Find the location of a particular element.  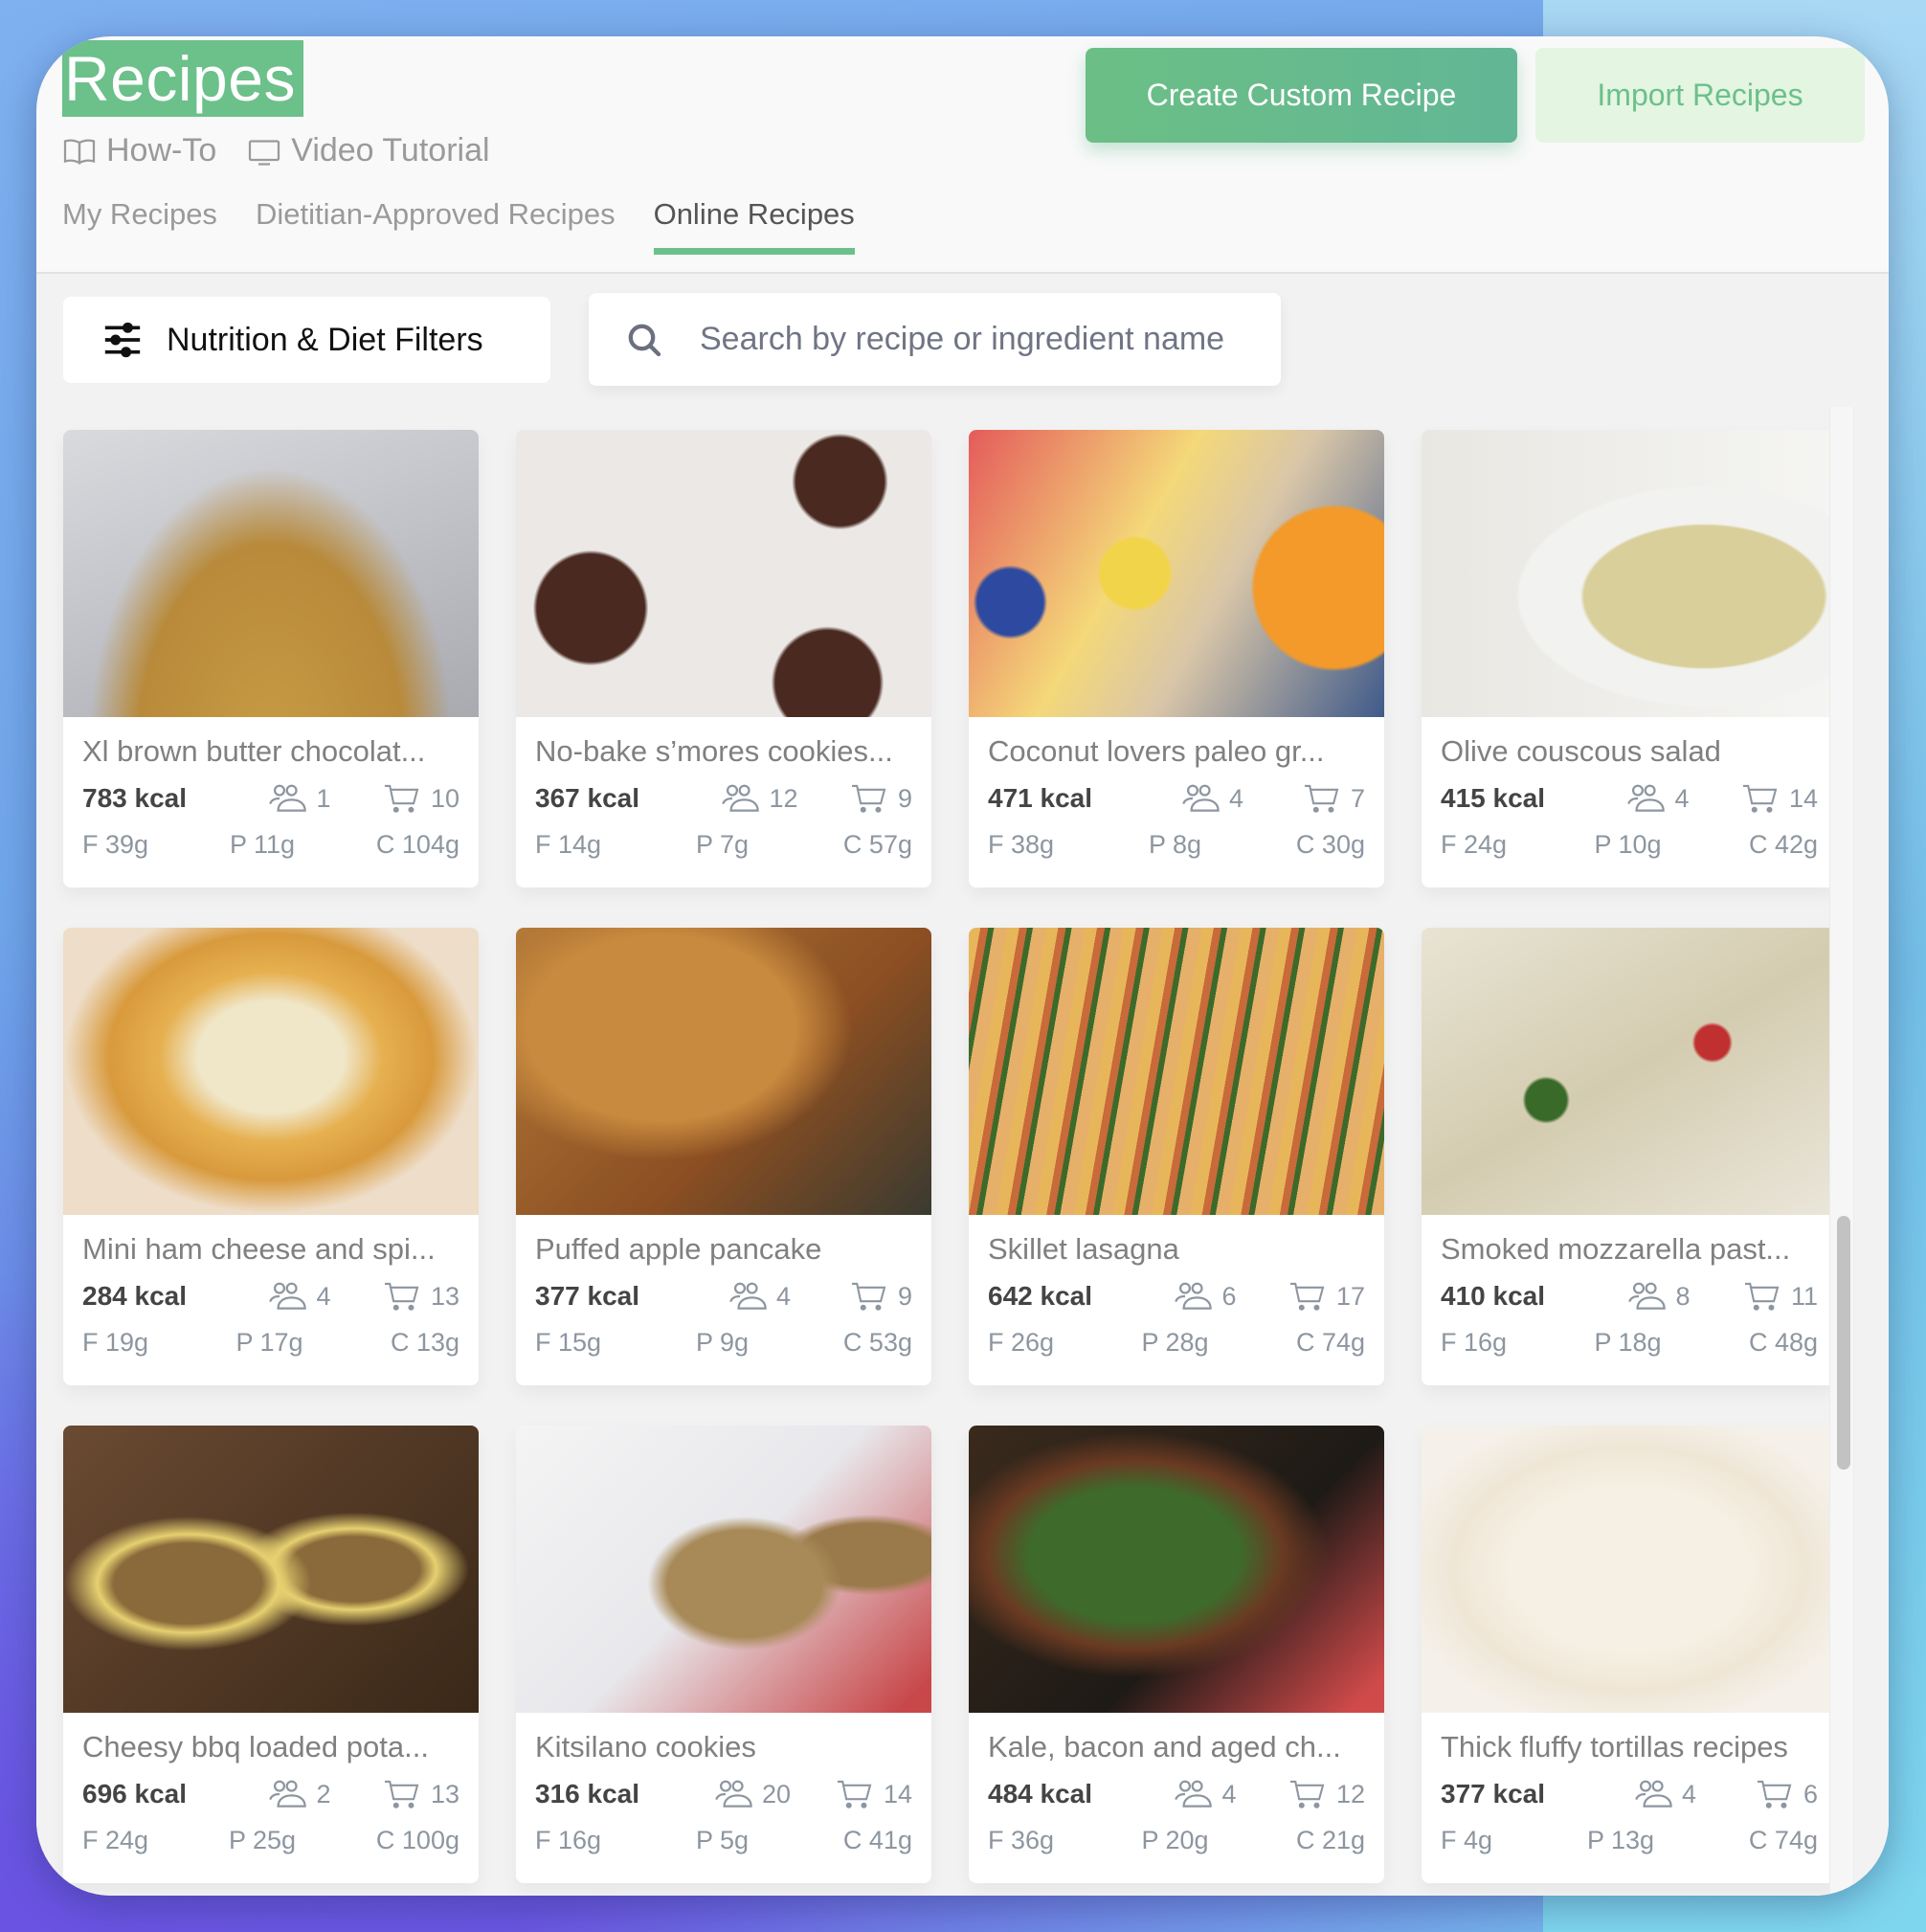

ingredient-count: 9 is located at coordinates (904, 1296).